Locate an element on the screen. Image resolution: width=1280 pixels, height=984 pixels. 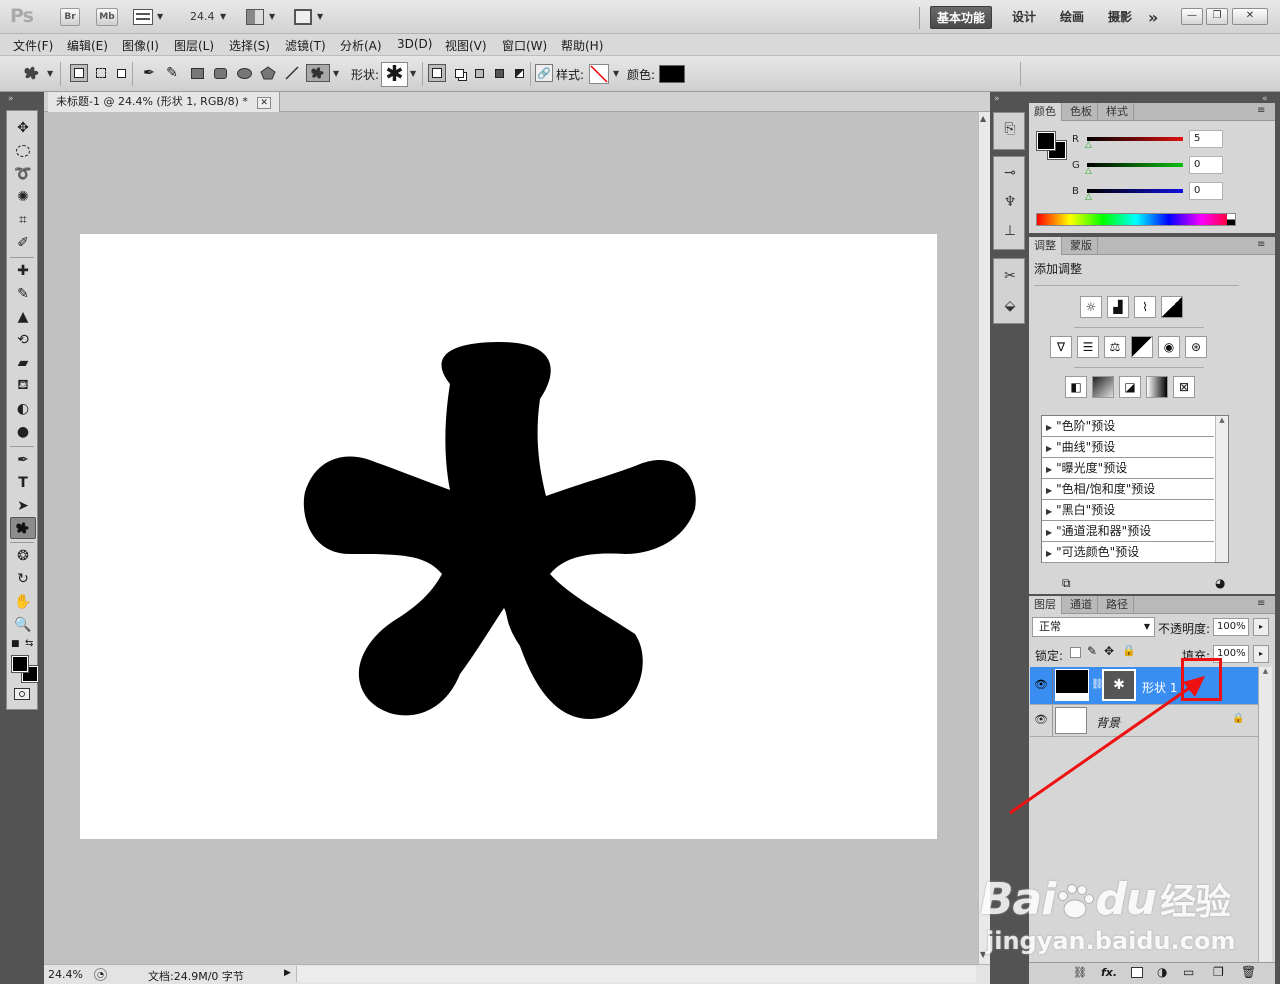
shape-picker: ✱ is located at coordinates (394, 74).